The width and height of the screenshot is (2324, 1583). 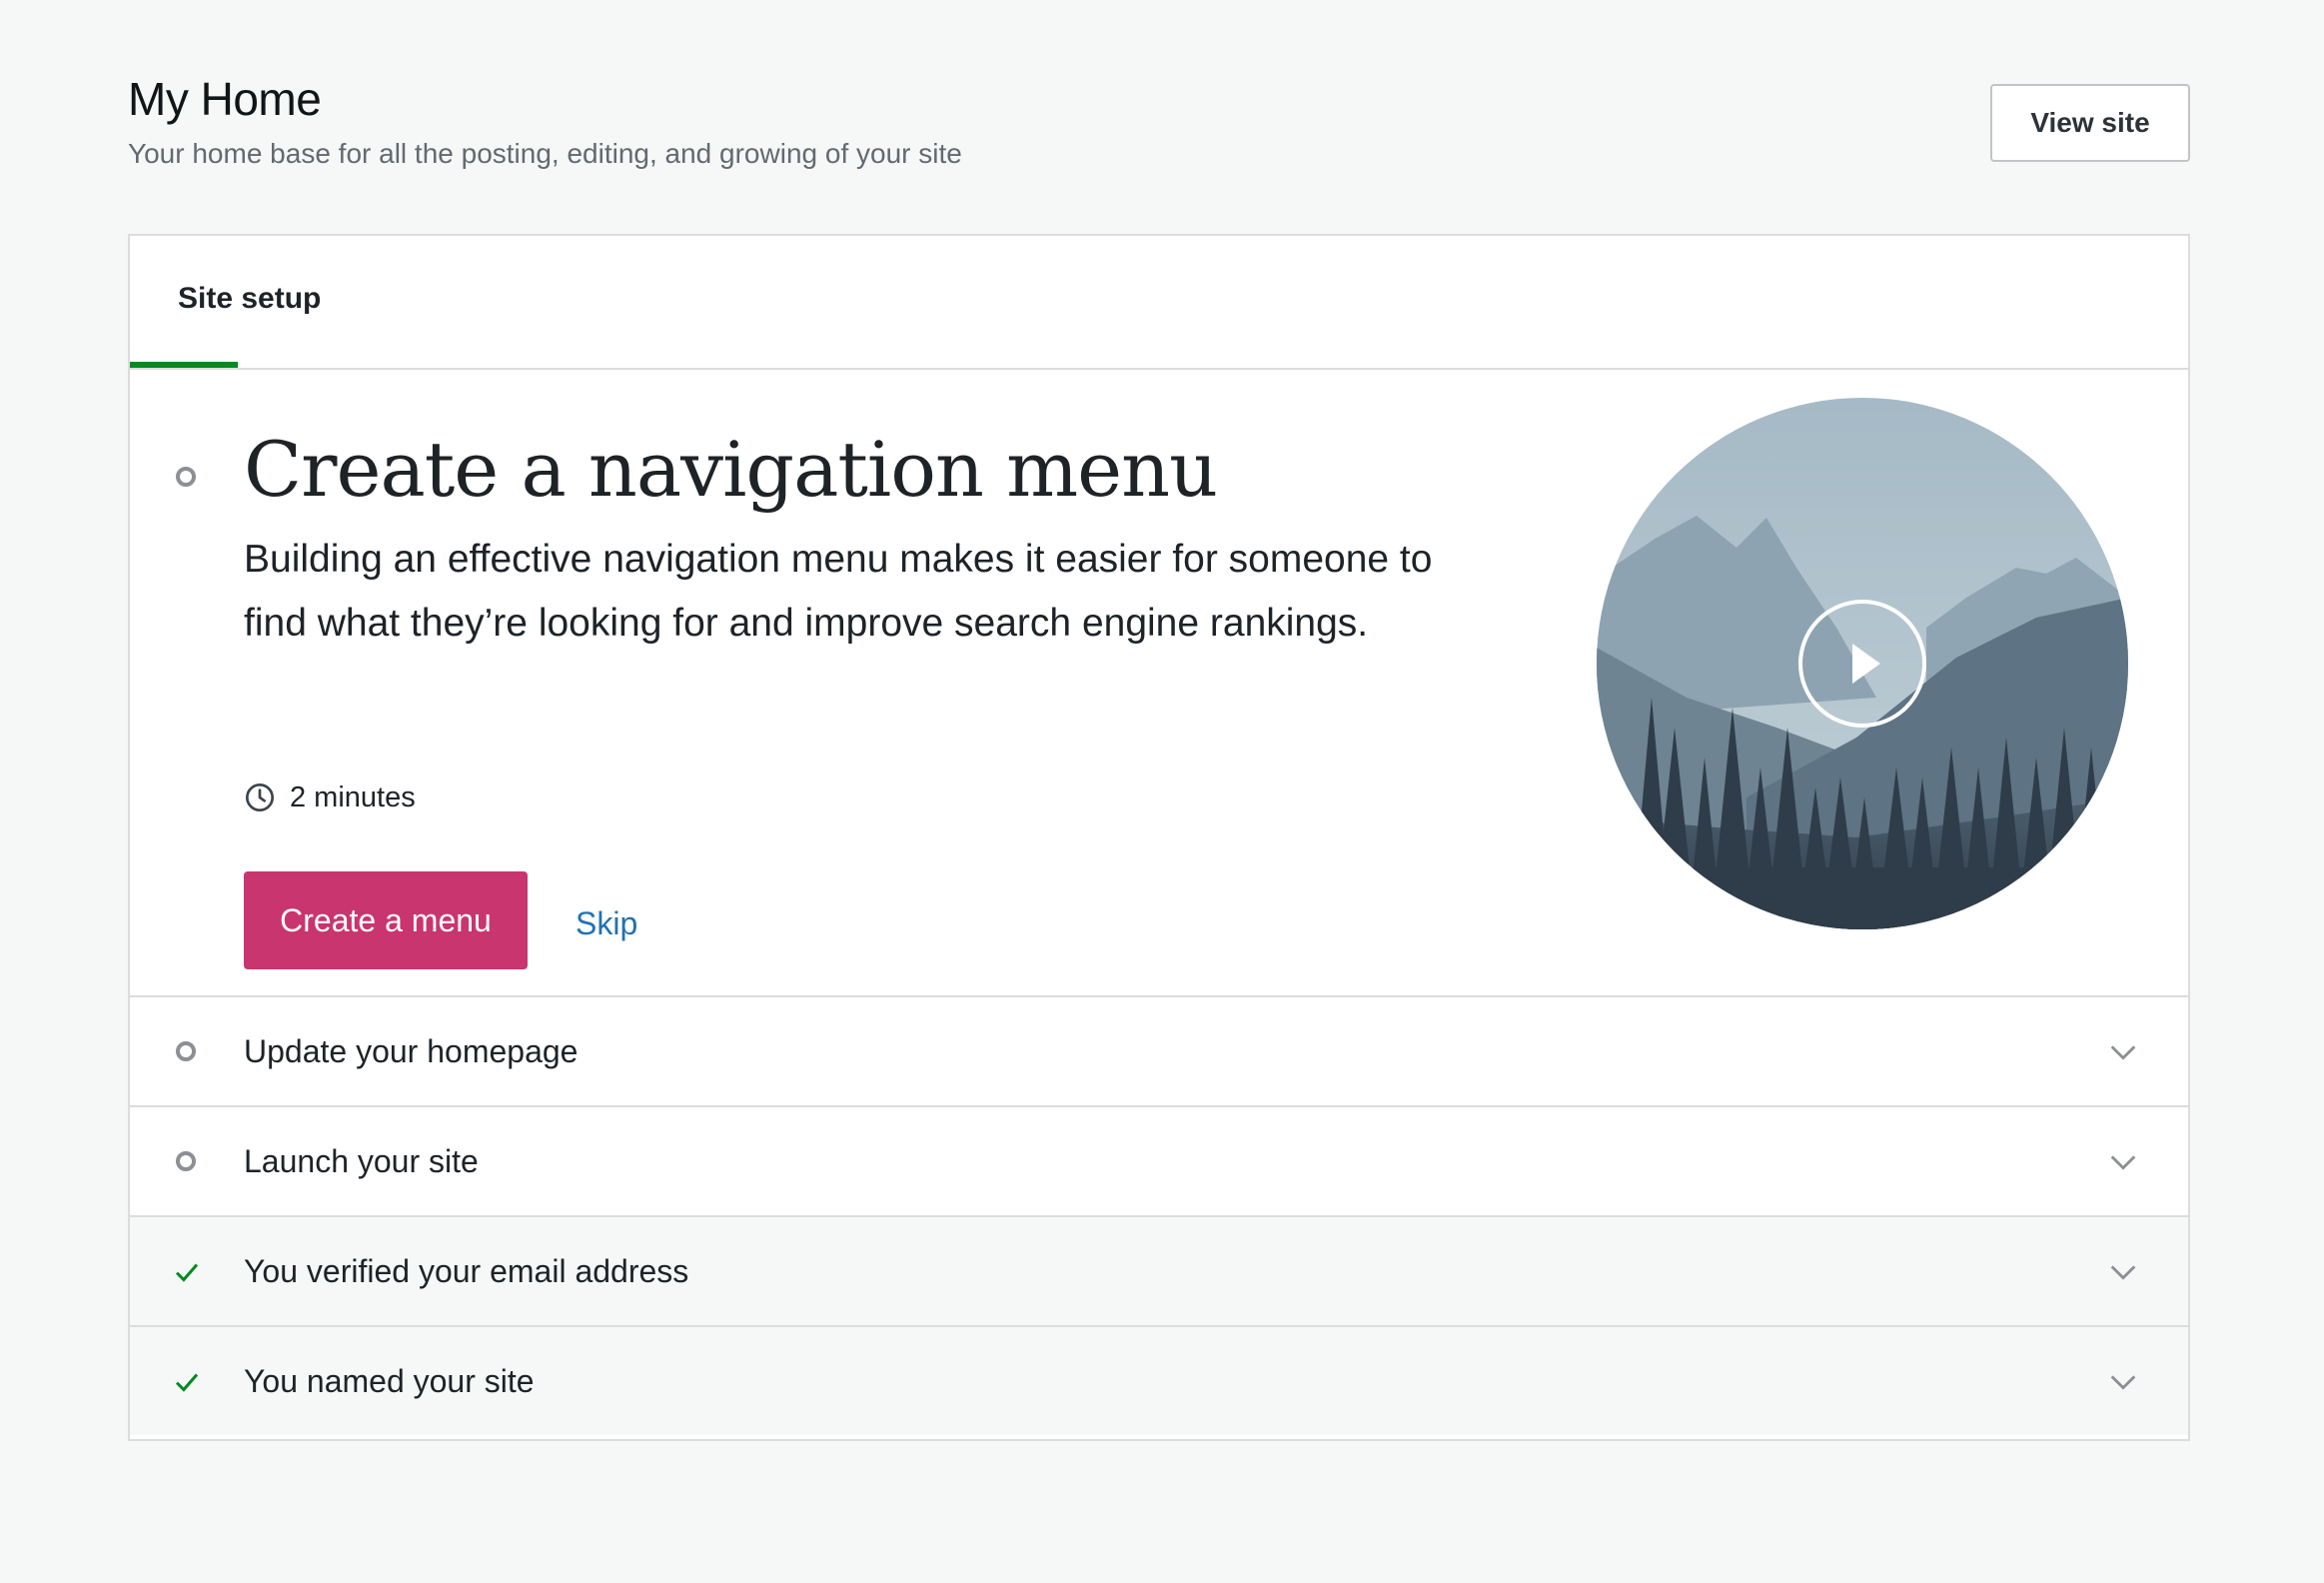 I want to click on video-thumbnail, so click(x=1863, y=664).